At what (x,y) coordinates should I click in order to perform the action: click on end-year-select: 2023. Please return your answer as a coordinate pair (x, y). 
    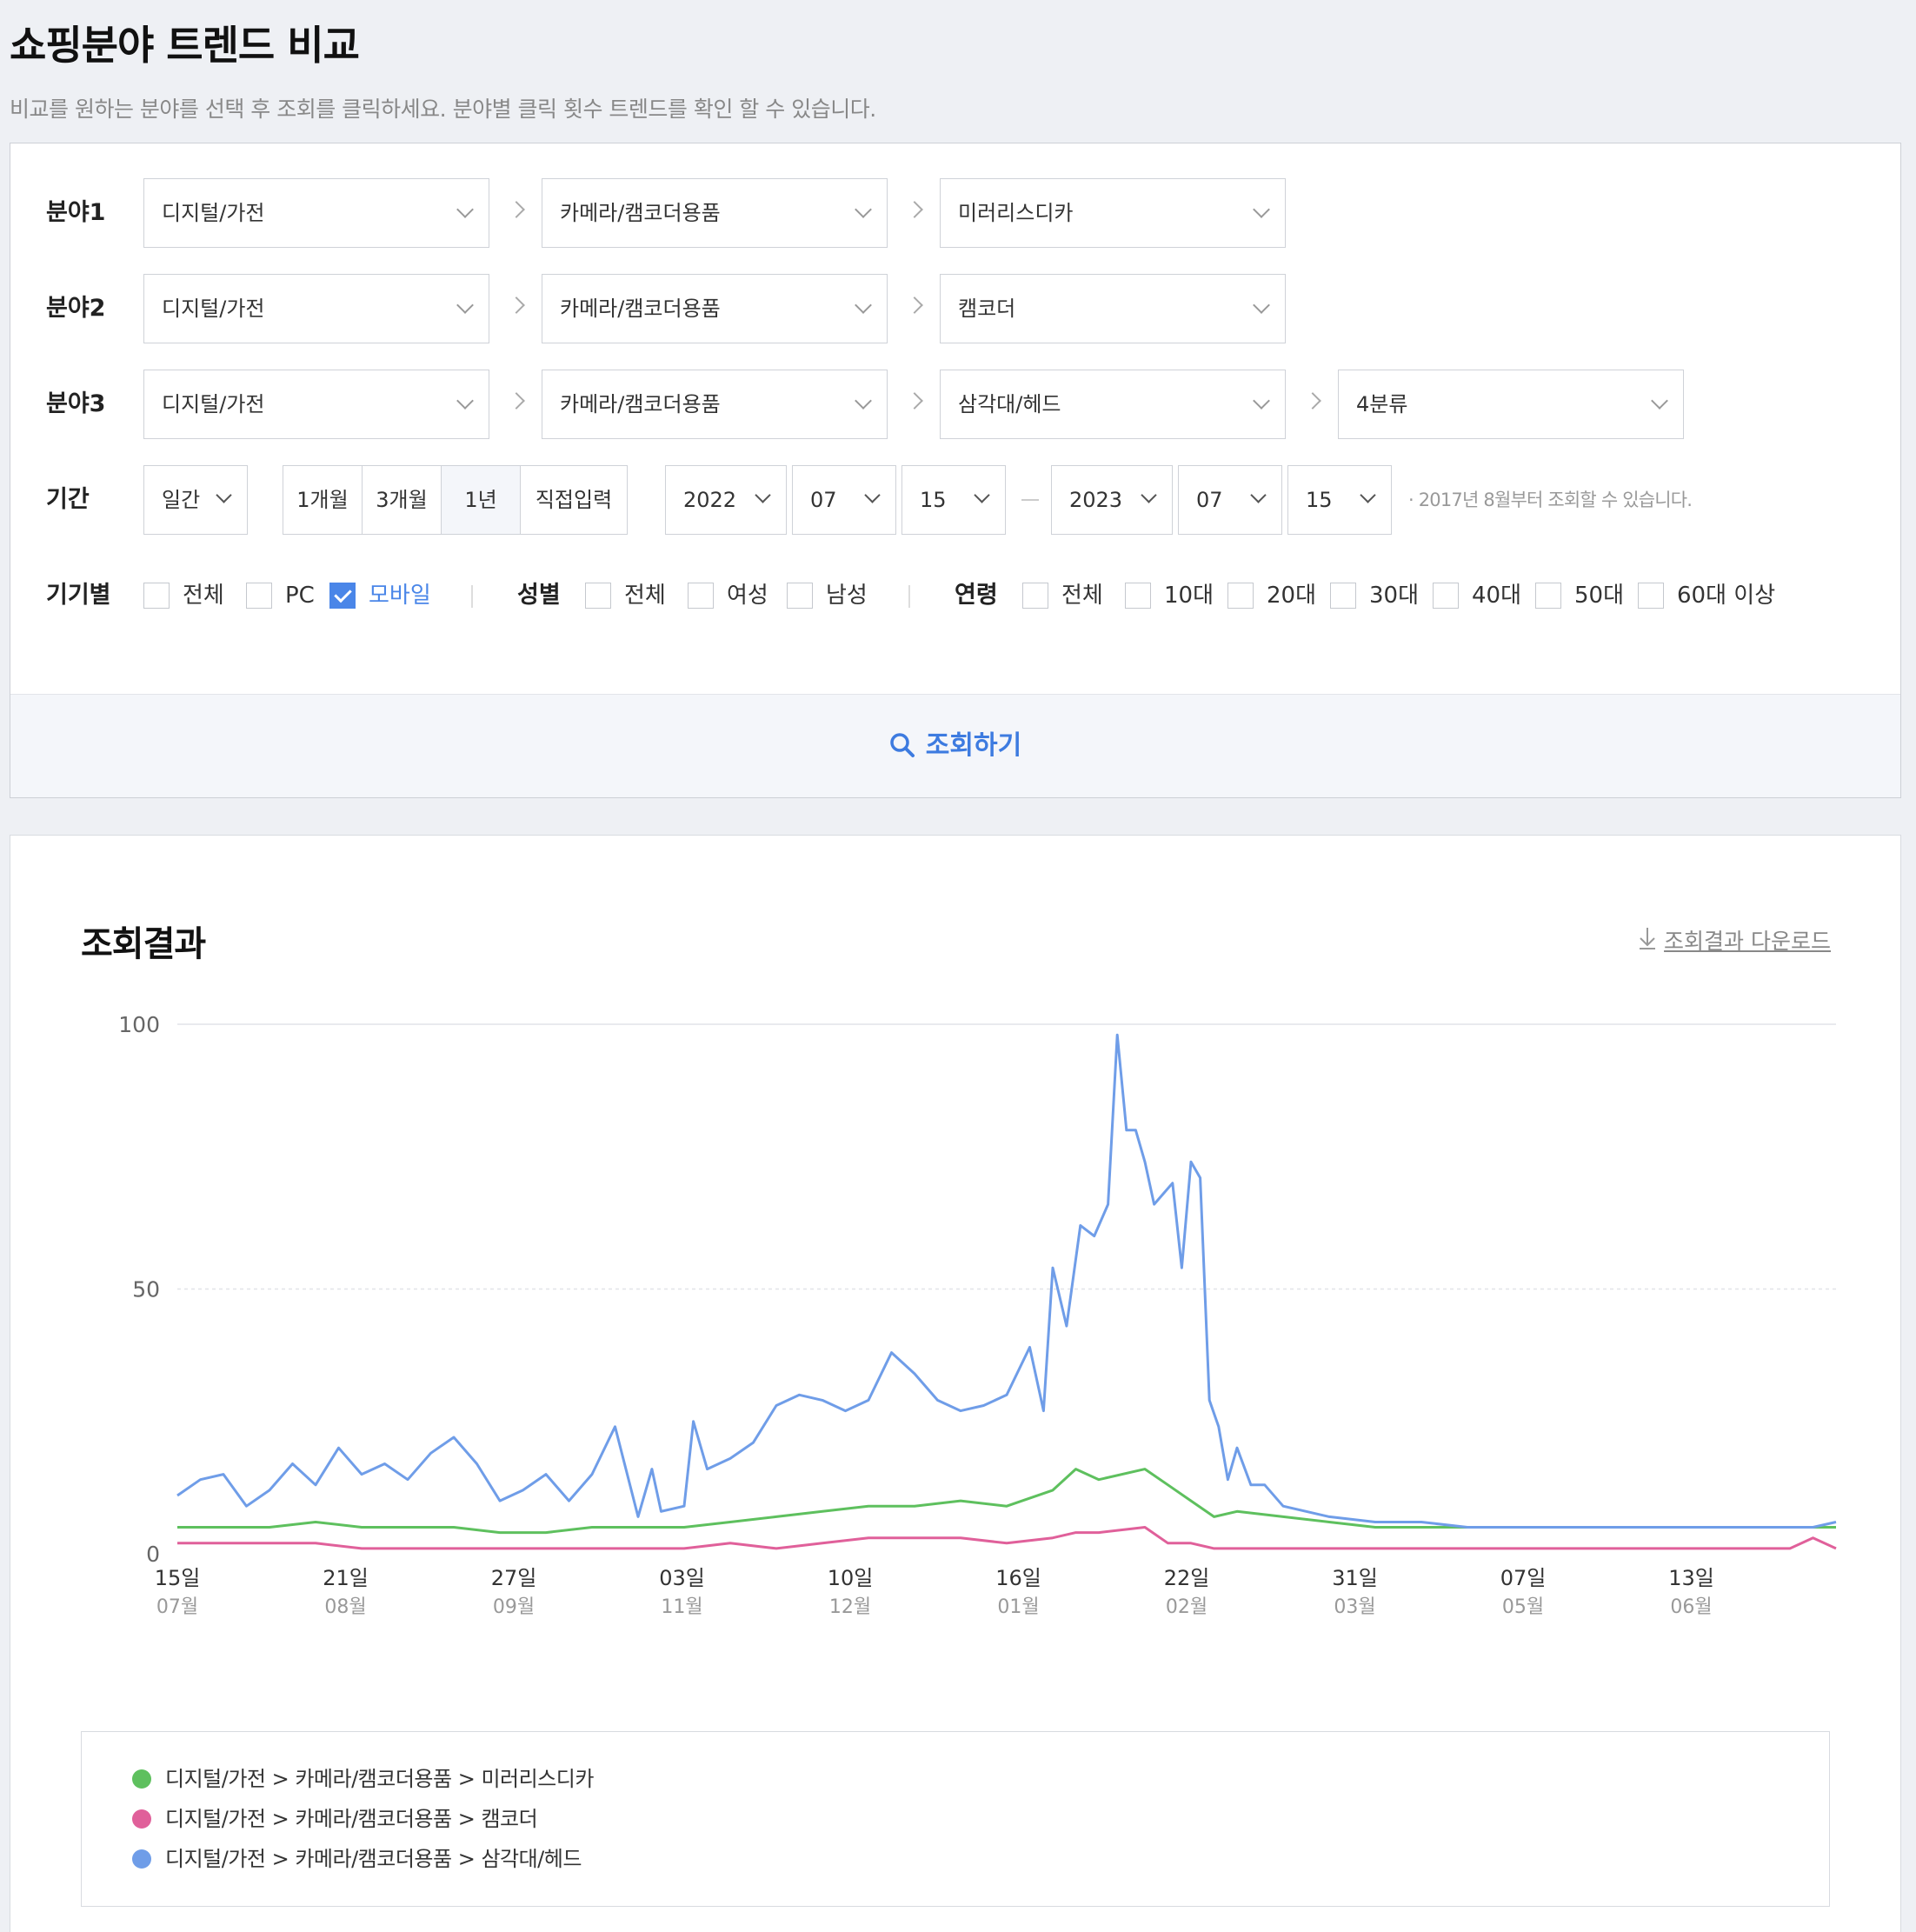
    Looking at the image, I should click on (1112, 500).